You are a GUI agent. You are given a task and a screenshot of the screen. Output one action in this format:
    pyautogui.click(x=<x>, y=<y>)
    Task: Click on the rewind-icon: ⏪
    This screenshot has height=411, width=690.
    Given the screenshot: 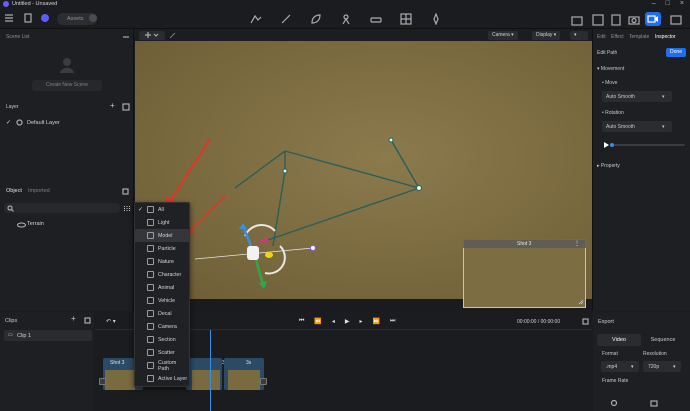 What is the action you would take?
    pyautogui.click(x=317, y=321)
    